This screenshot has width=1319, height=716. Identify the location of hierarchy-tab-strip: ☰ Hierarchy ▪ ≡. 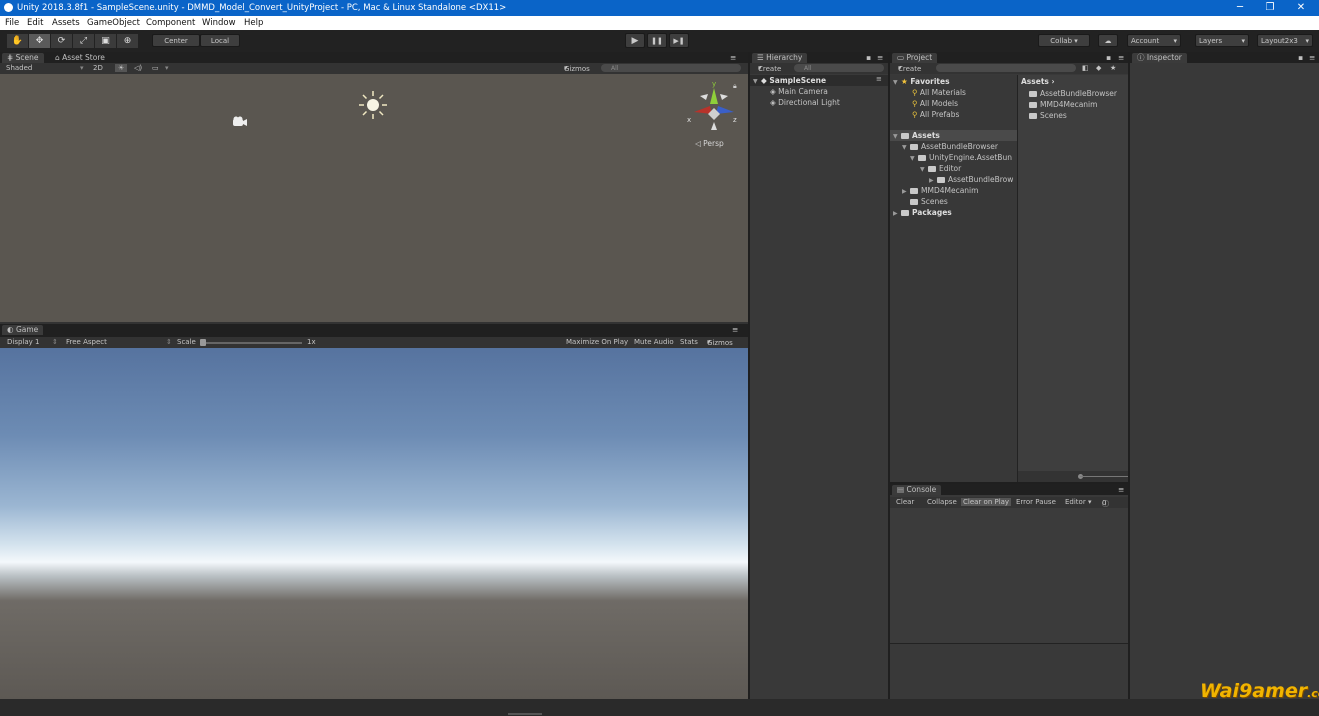
(819, 57).